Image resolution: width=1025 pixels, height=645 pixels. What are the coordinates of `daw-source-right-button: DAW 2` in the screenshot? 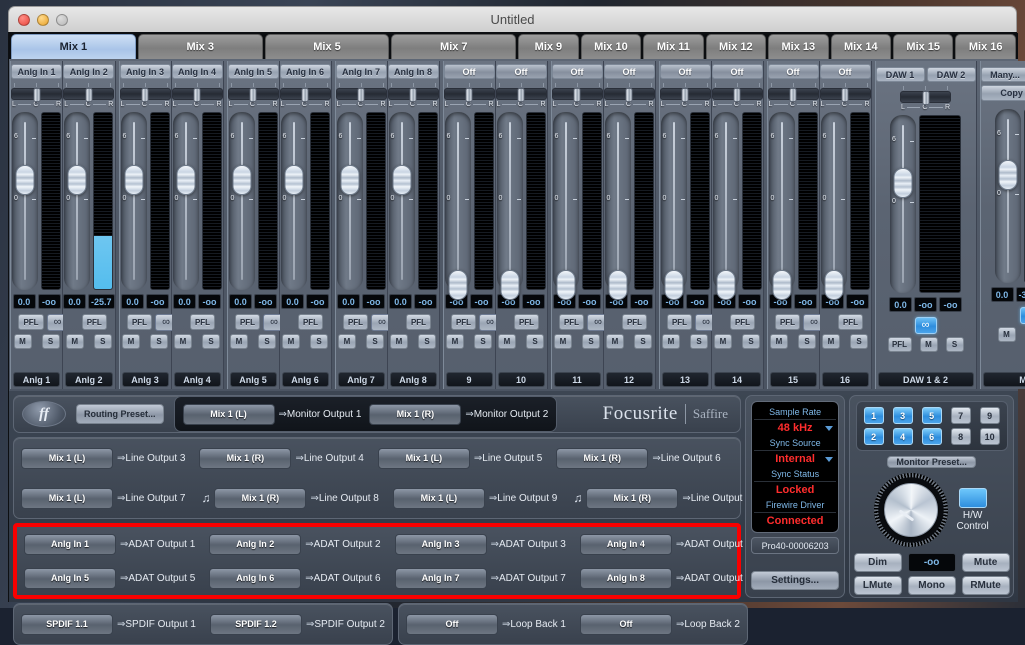 It's located at (951, 74).